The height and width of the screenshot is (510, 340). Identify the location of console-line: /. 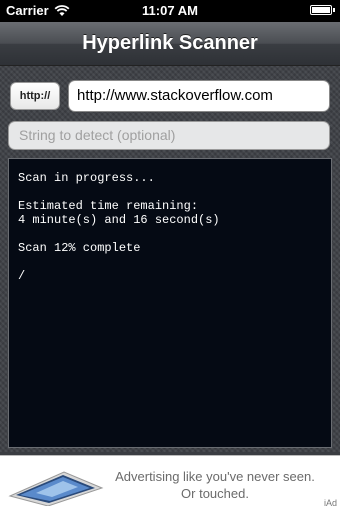
(22, 276).